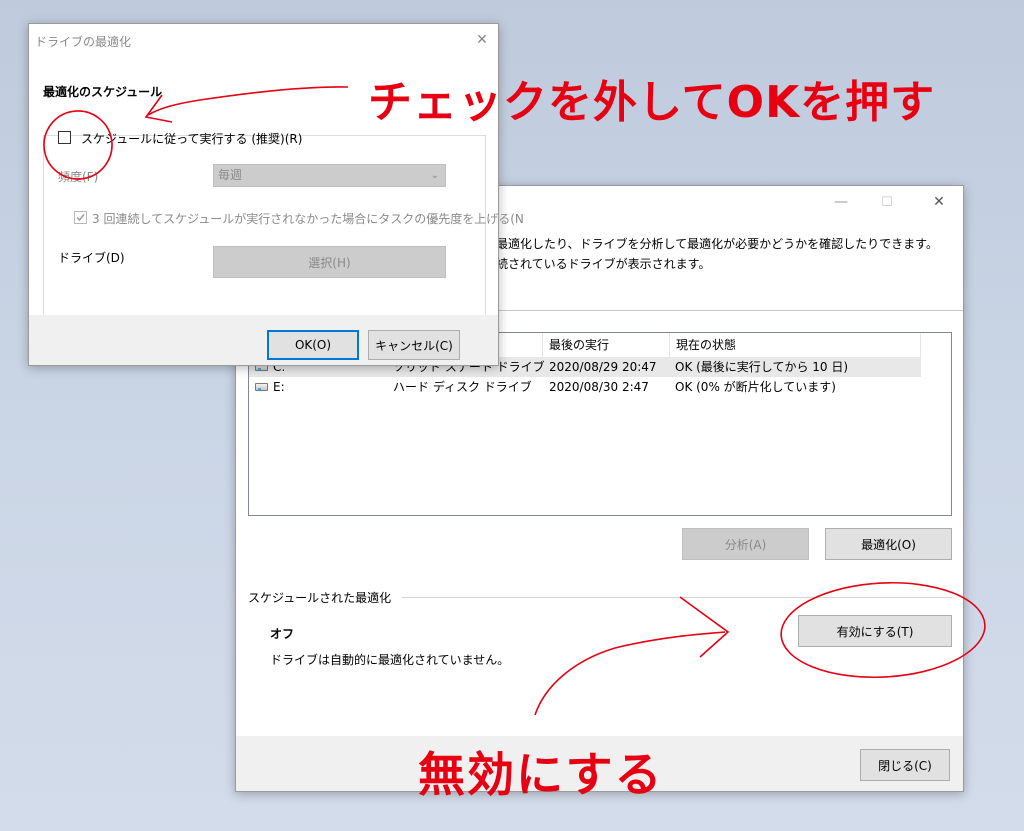 The width and height of the screenshot is (1024, 831). Describe the element at coordinates (191, 138) in the screenshot. I see `run-on-schedule-label: スケジュールに従って実行する (推奨)(R)` at that location.